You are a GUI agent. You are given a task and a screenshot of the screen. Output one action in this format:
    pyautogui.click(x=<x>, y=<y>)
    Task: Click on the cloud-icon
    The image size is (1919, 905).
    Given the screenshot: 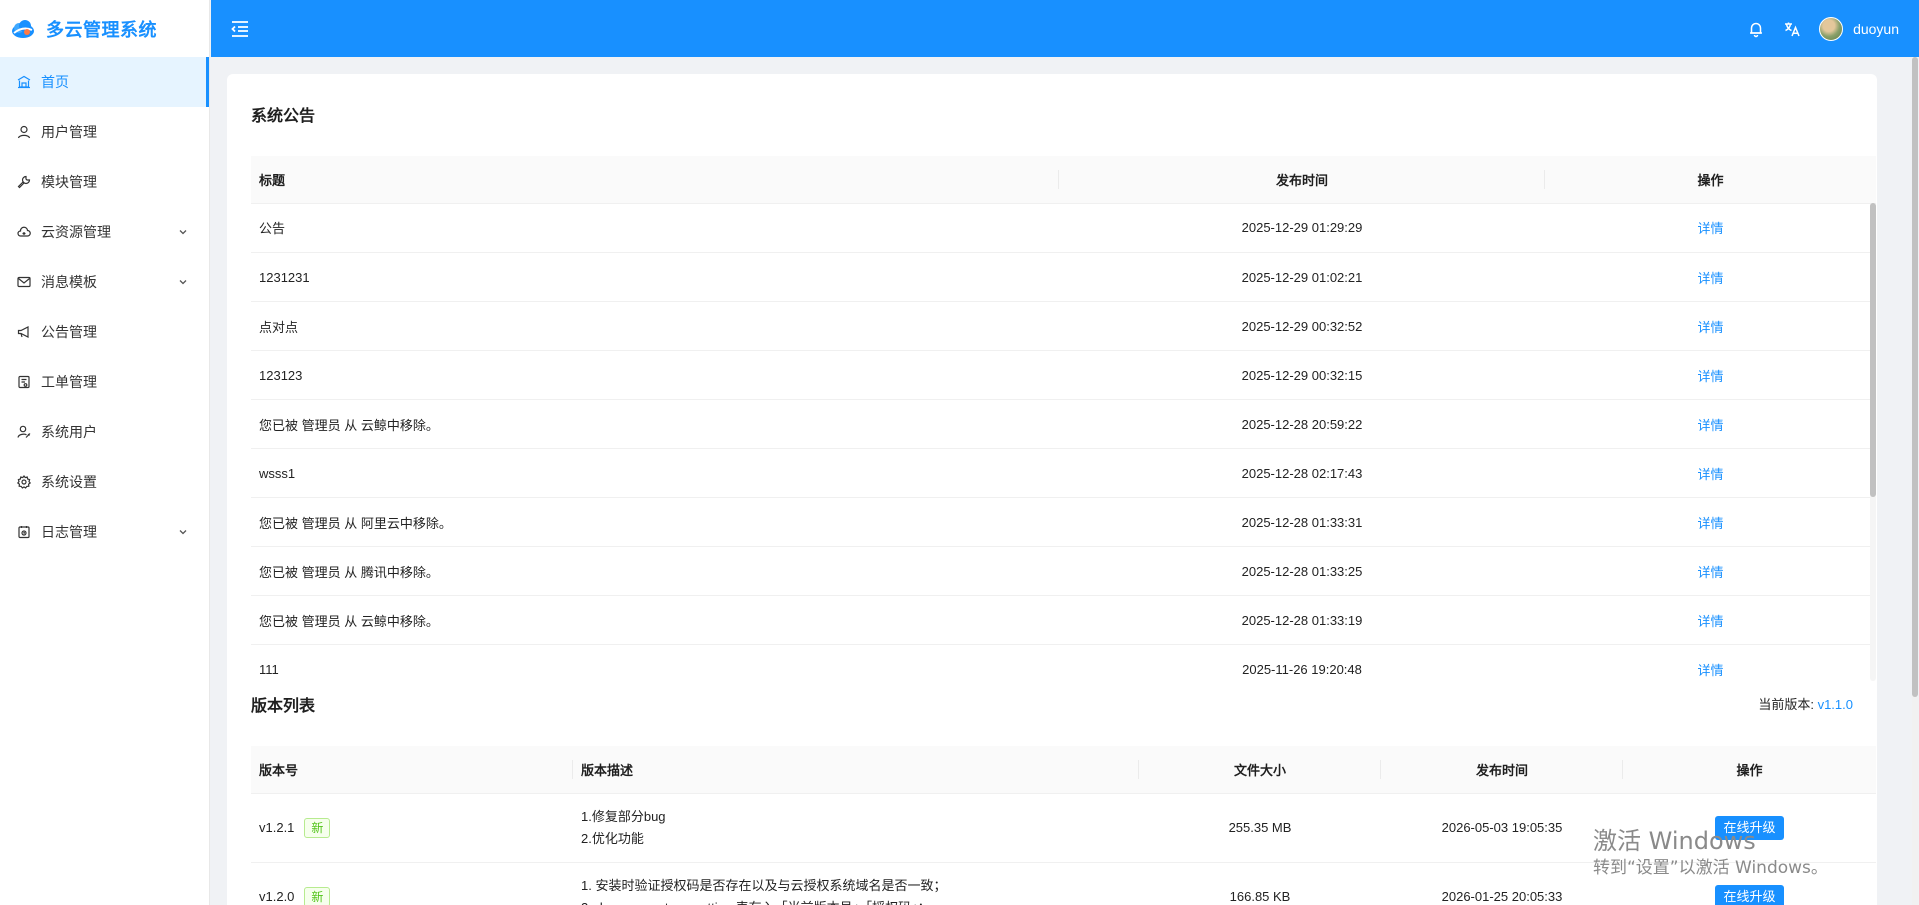 What is the action you would take?
    pyautogui.click(x=24, y=232)
    